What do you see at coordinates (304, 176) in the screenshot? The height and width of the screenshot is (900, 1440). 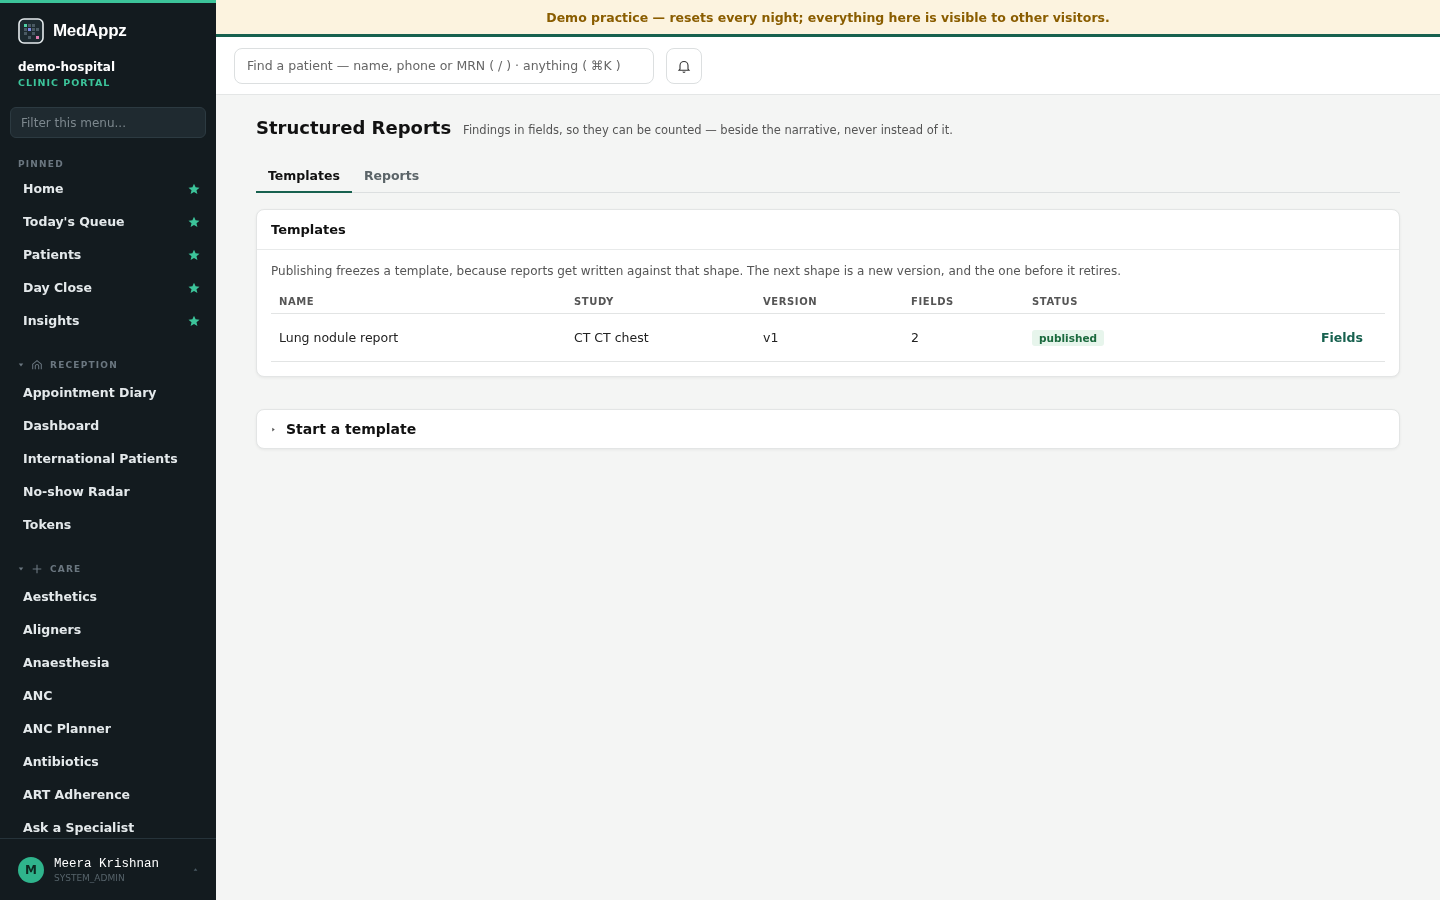 I see `tab: Templates` at bounding box center [304, 176].